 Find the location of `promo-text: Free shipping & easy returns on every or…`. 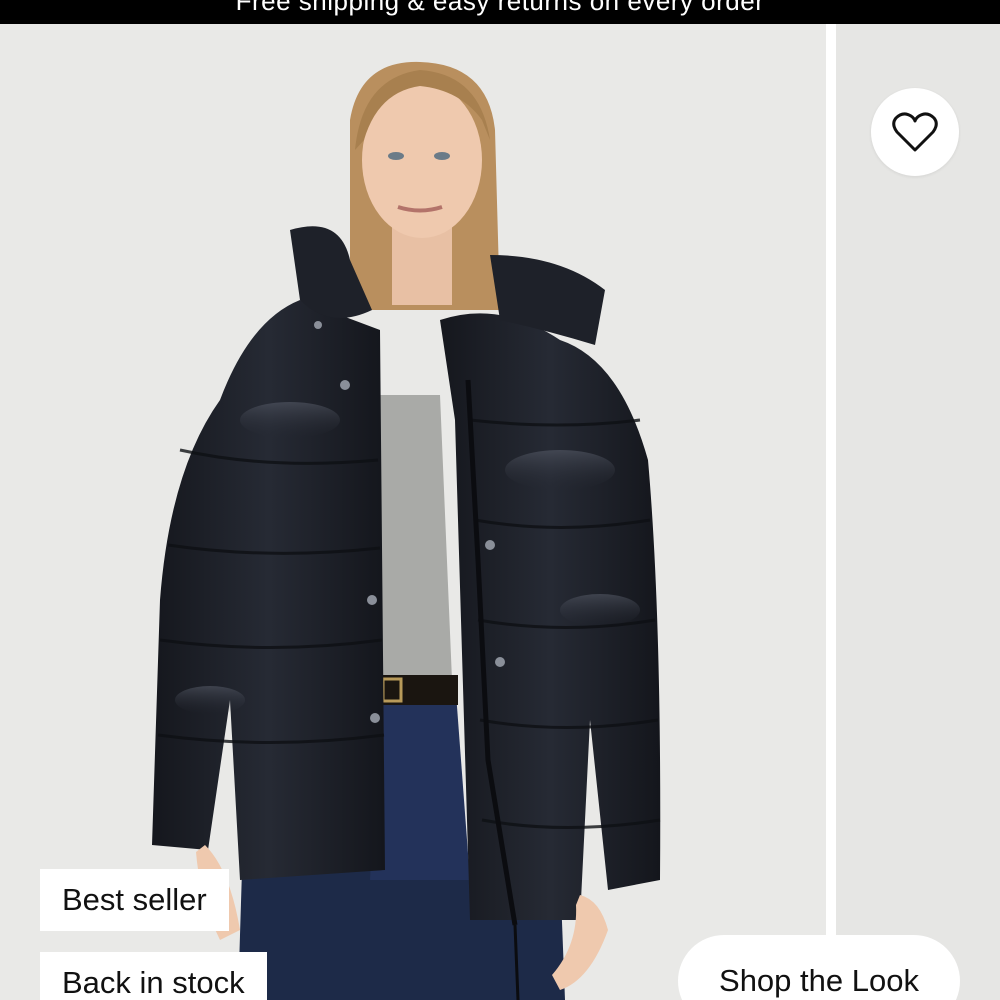

promo-text: Free shipping & easy returns on every or… is located at coordinates (500, 8).